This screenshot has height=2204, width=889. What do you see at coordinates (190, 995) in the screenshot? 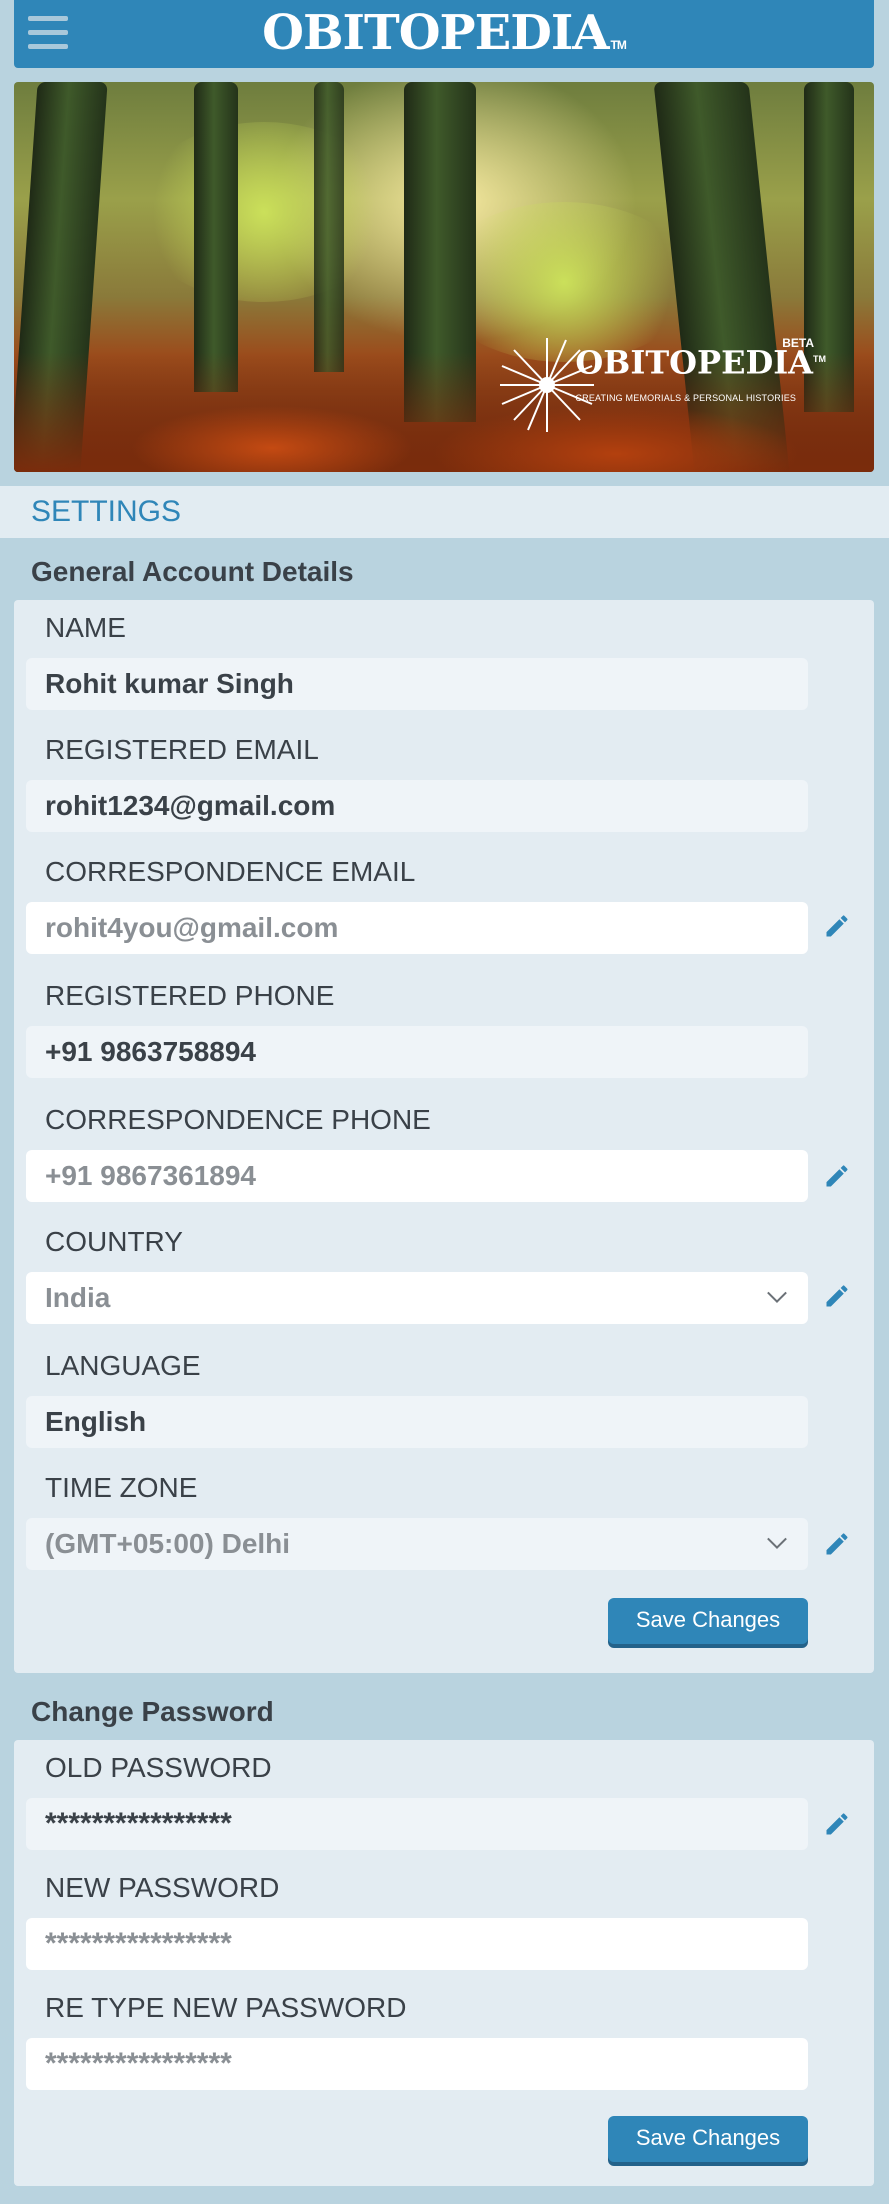
I see `registered-phone-label: REGISTERED PHONE` at bounding box center [190, 995].